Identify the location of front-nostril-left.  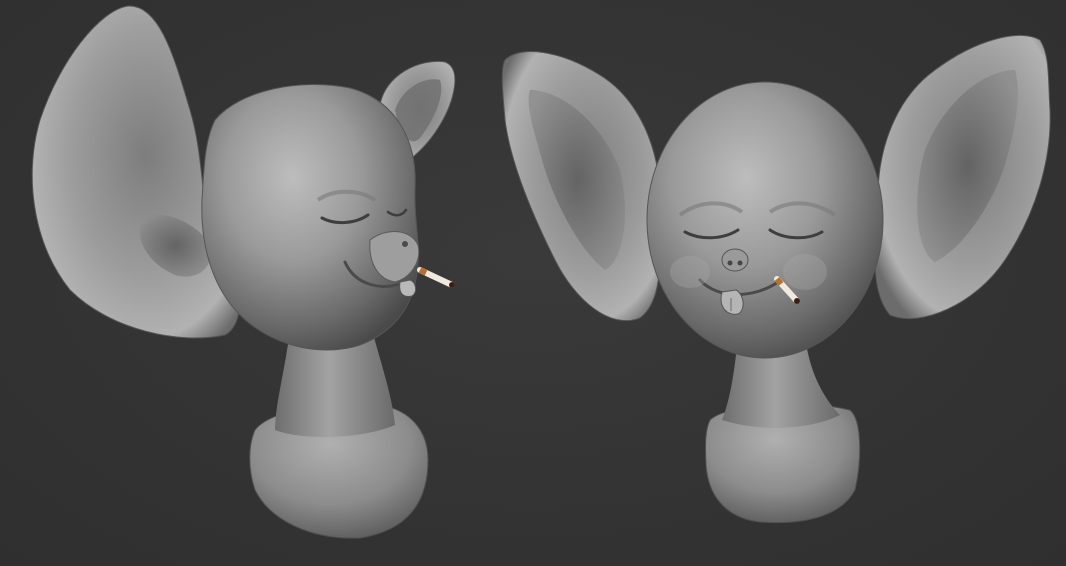
(730, 263).